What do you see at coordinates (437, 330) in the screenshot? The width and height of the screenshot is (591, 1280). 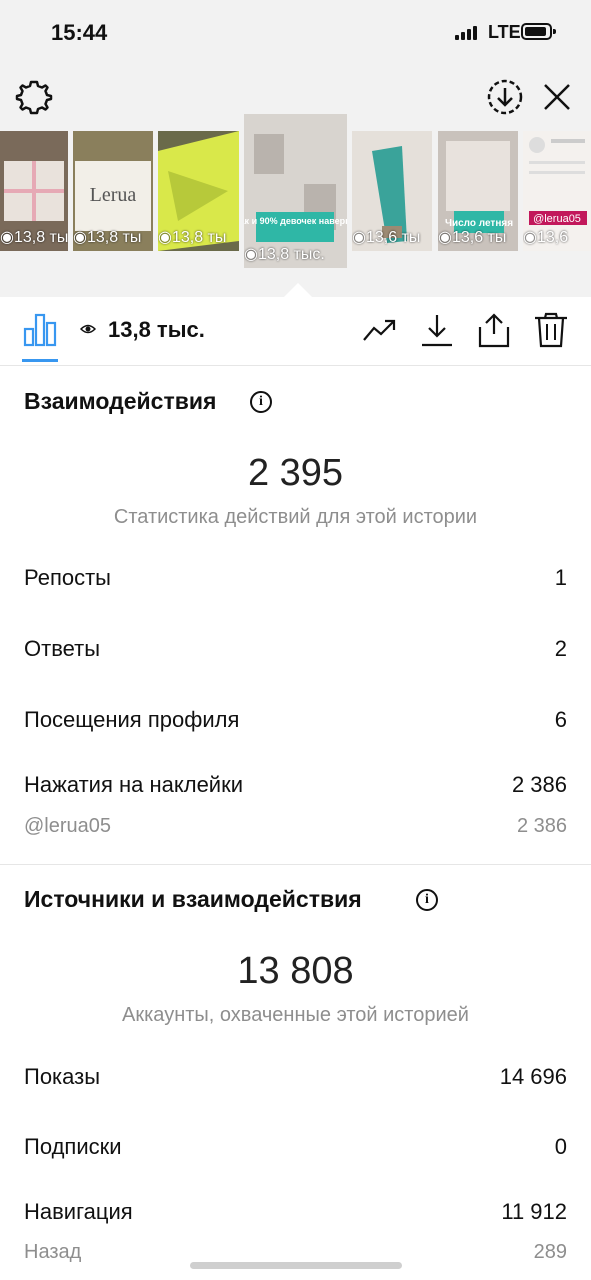 I see `download-icon` at bounding box center [437, 330].